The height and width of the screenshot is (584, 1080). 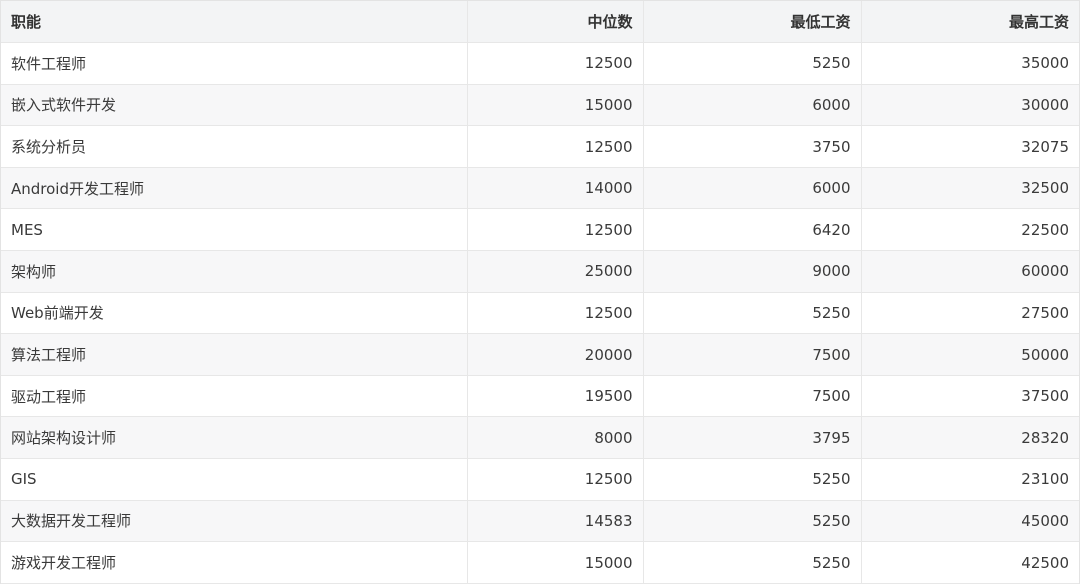 I want to click on table-row: GIS 12500 5250 23100, so click(x=540, y=479).